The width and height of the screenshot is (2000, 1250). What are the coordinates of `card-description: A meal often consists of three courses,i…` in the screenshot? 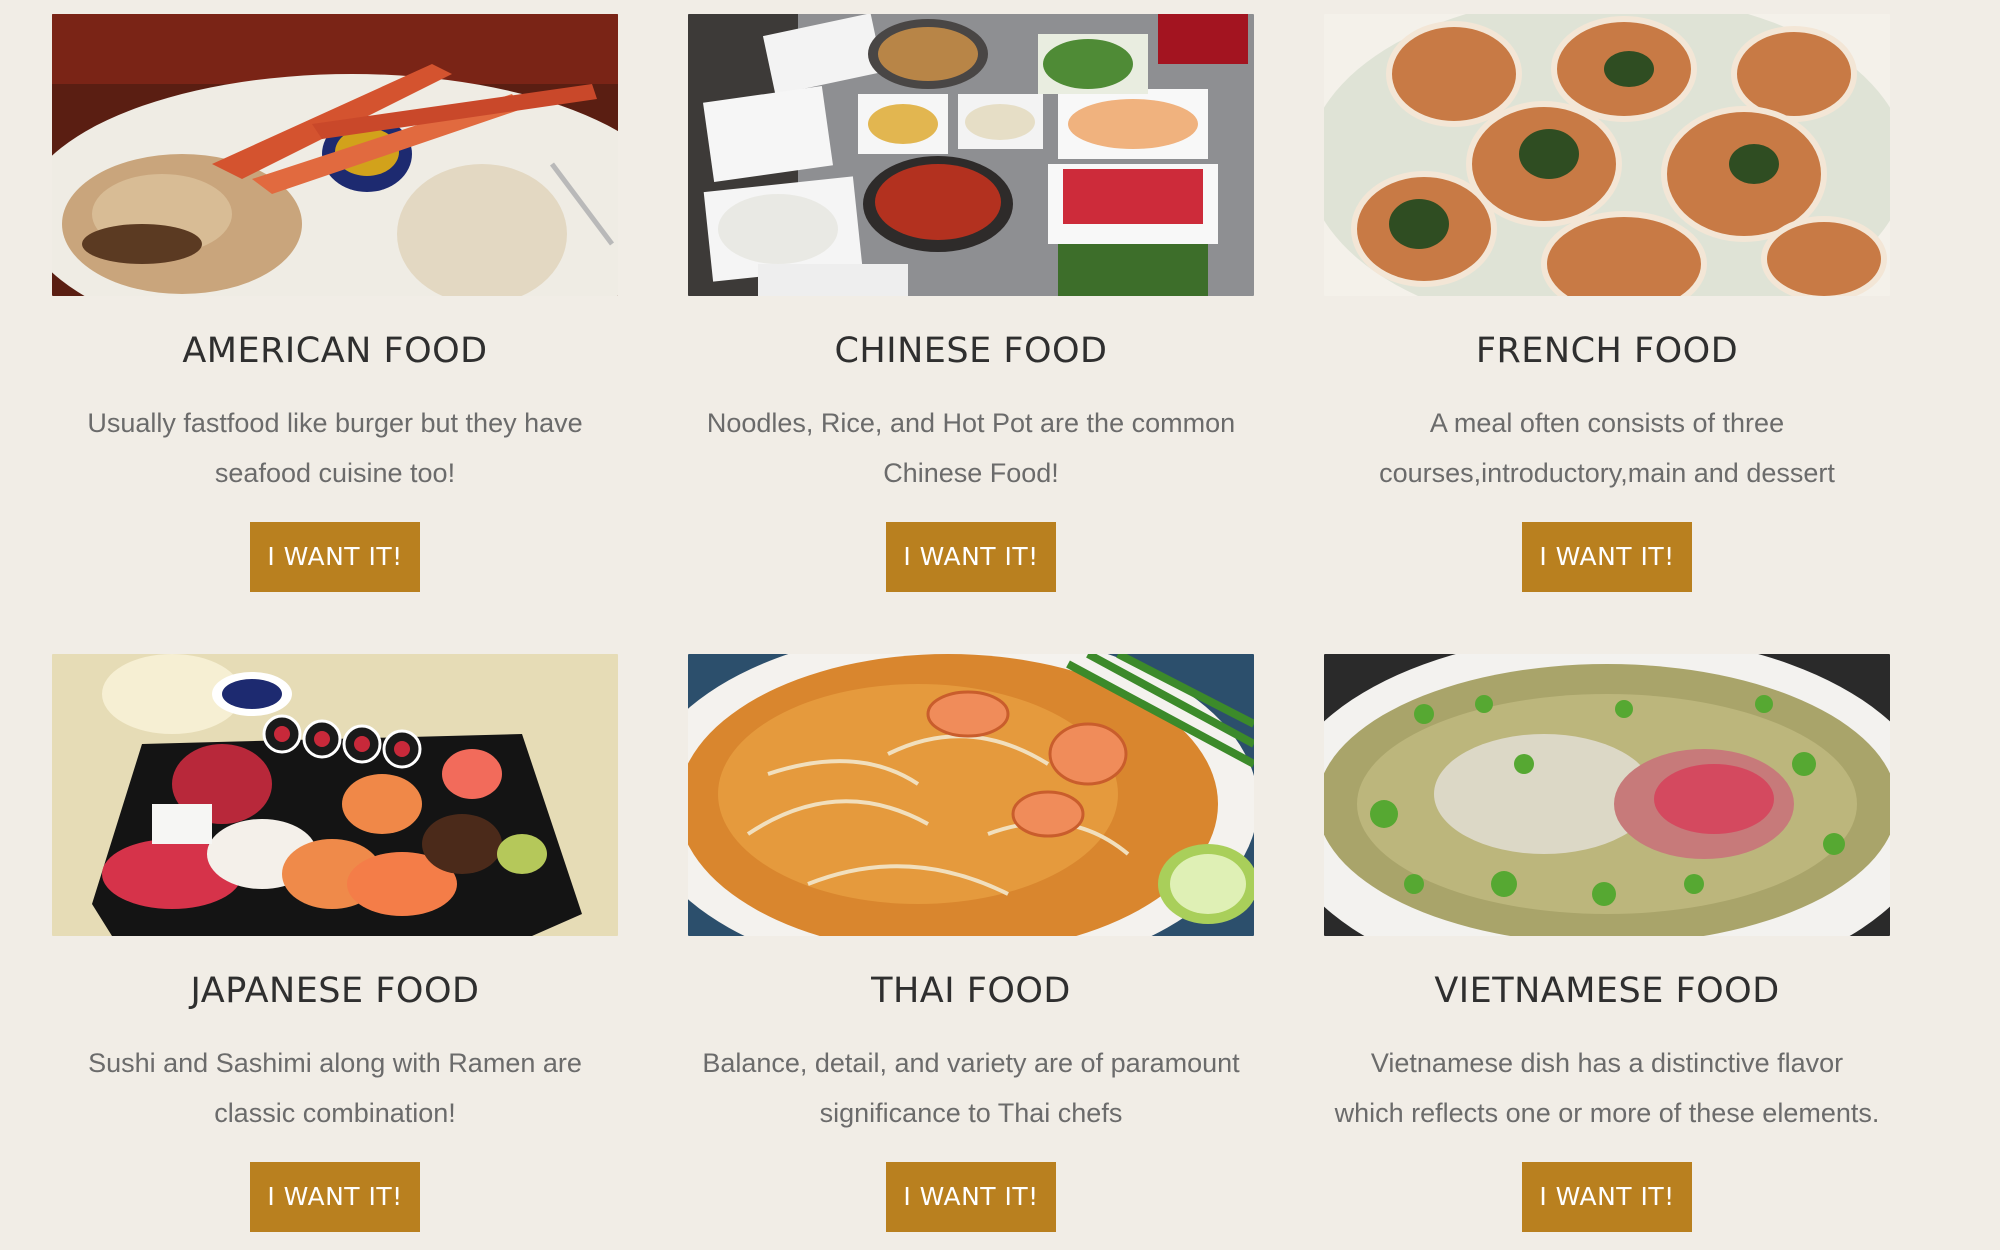 It's located at (1607, 448).